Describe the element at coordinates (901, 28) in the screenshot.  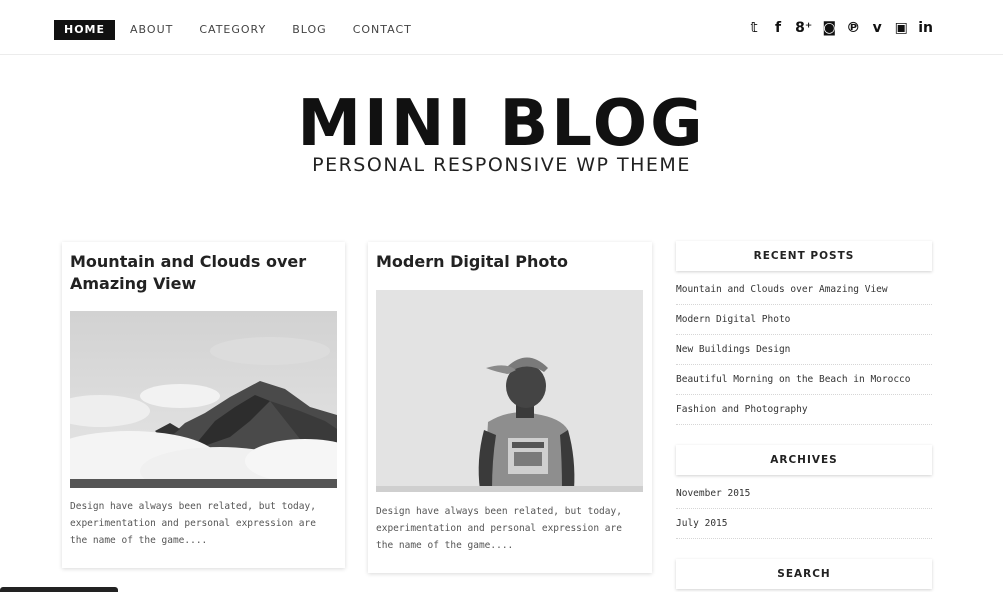
I see `youtube-icon: ▣` at that location.